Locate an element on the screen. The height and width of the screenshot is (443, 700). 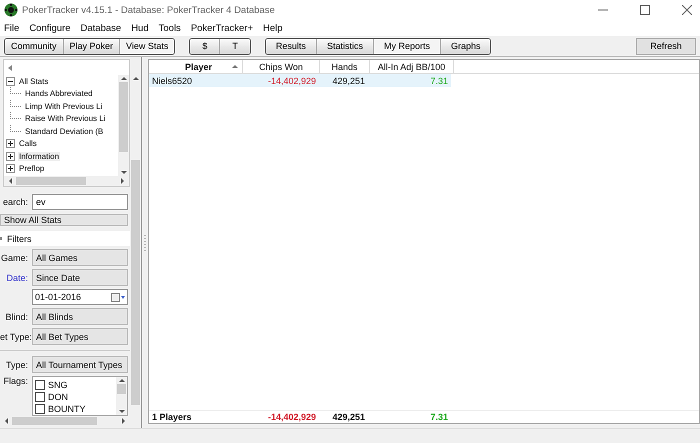
table-cell-text: 429,251 is located at coordinates (348, 81).